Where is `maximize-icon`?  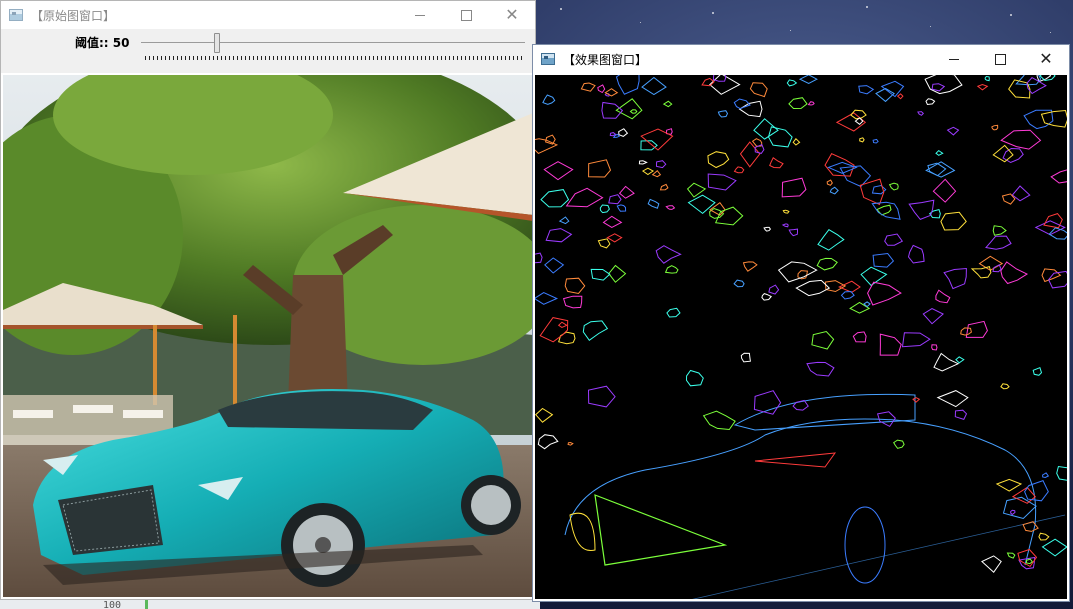 maximize-icon is located at coordinates (1000, 59).